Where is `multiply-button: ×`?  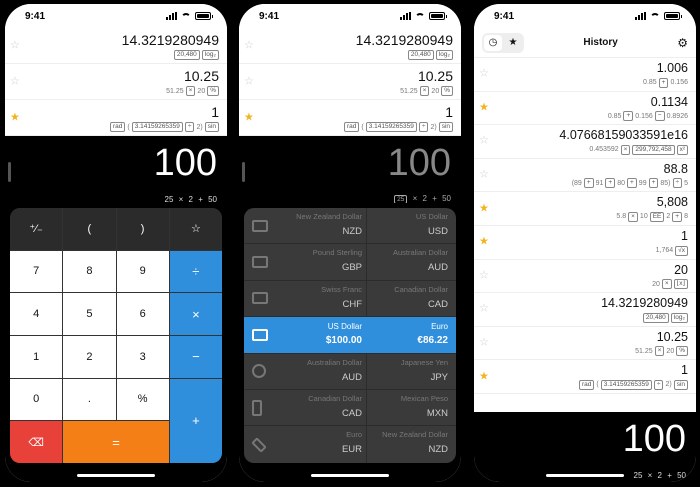 multiply-button: × is located at coordinates (195, 314).